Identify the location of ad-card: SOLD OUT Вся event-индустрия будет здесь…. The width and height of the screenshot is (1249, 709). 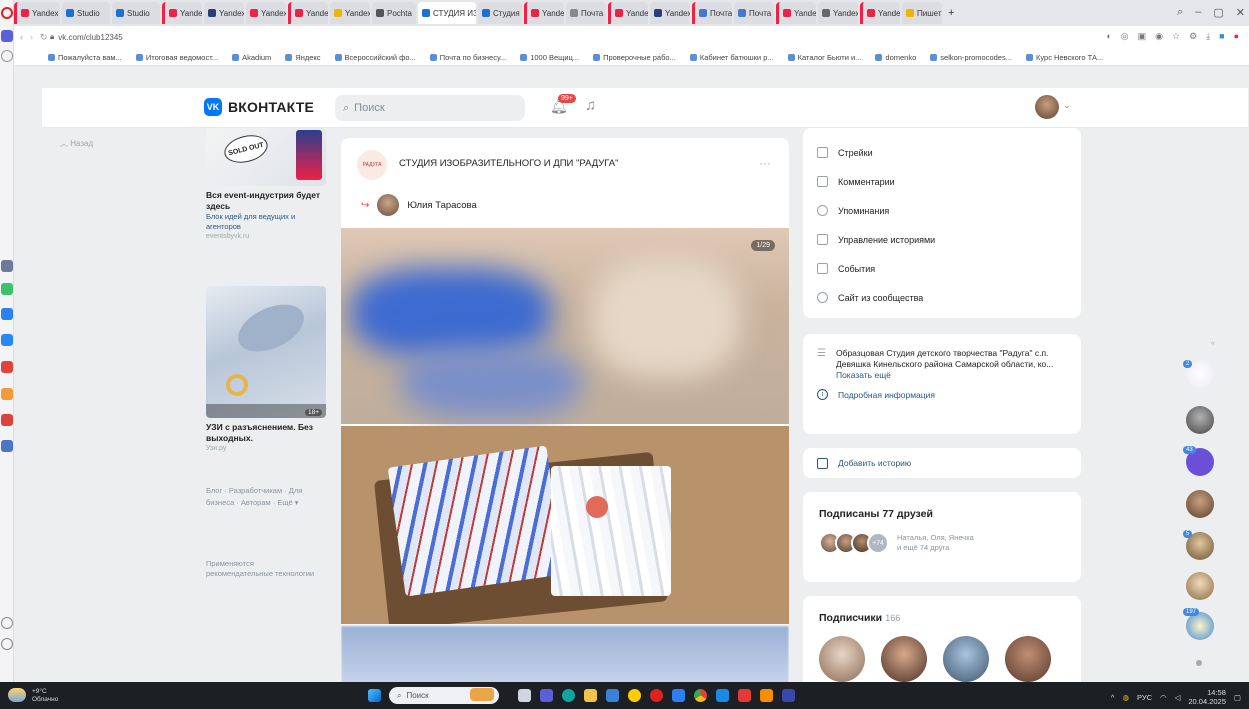
(266, 185).